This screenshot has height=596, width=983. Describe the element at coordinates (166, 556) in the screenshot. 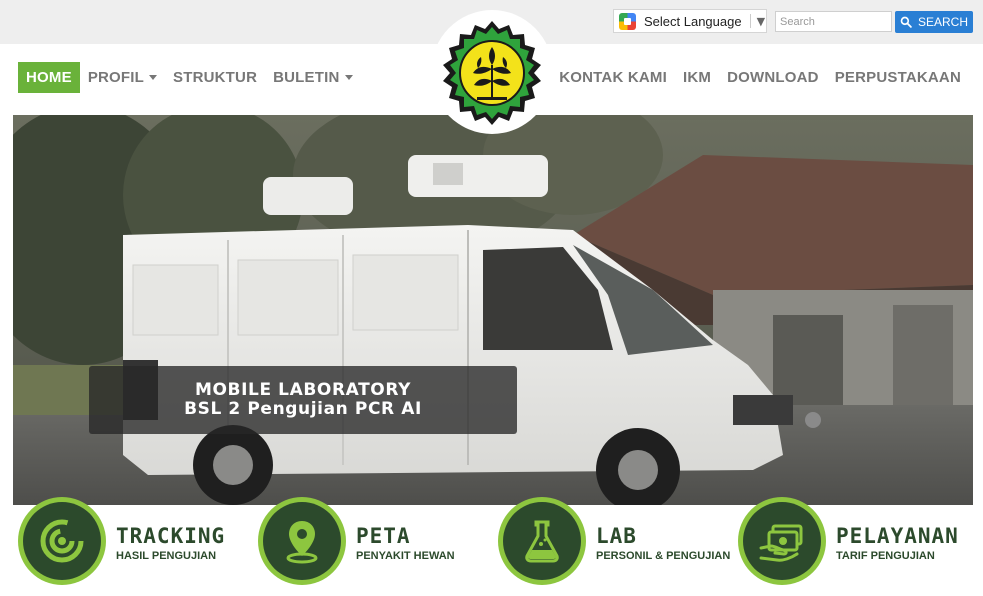

I see `feature-subtitle: HASIL PENGUJIAN` at that location.